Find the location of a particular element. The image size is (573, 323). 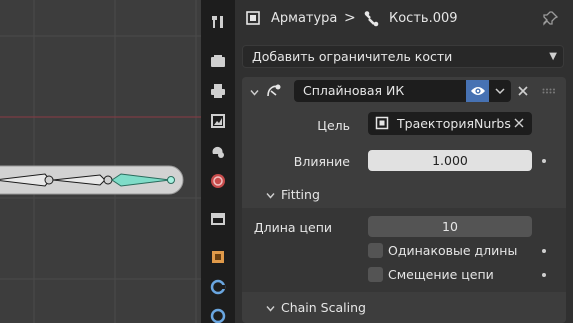

collapse-chevron-icon is located at coordinates (254, 92).